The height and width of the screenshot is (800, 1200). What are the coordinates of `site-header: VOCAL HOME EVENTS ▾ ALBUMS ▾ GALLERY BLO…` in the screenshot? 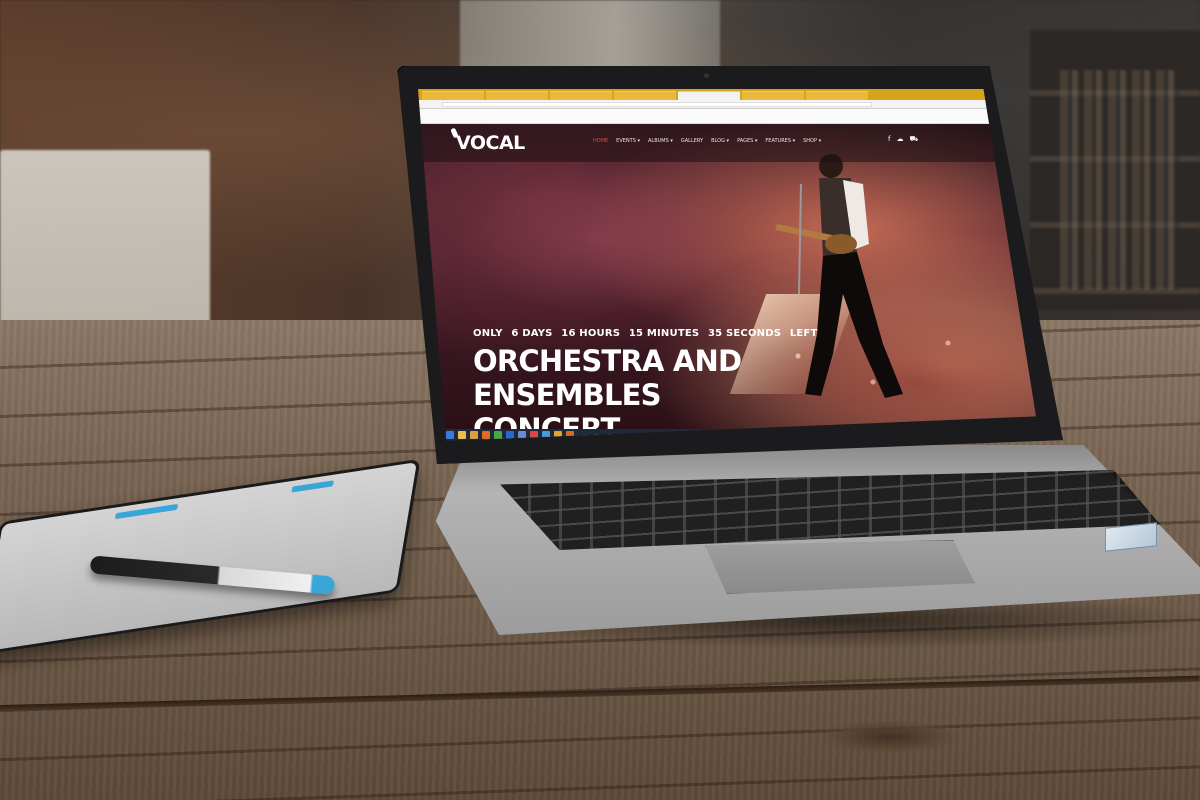 It's located at (727, 143).